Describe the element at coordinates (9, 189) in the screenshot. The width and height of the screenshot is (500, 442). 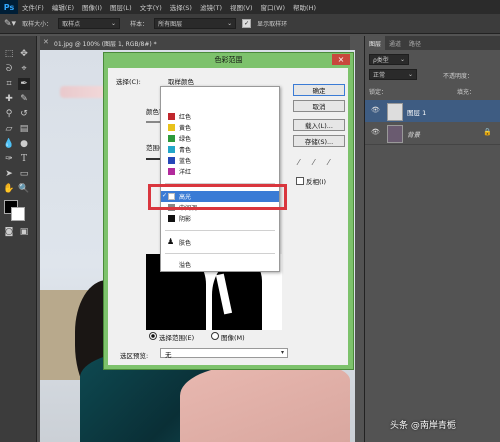
I see `hand-tool-icon: ✋` at that location.